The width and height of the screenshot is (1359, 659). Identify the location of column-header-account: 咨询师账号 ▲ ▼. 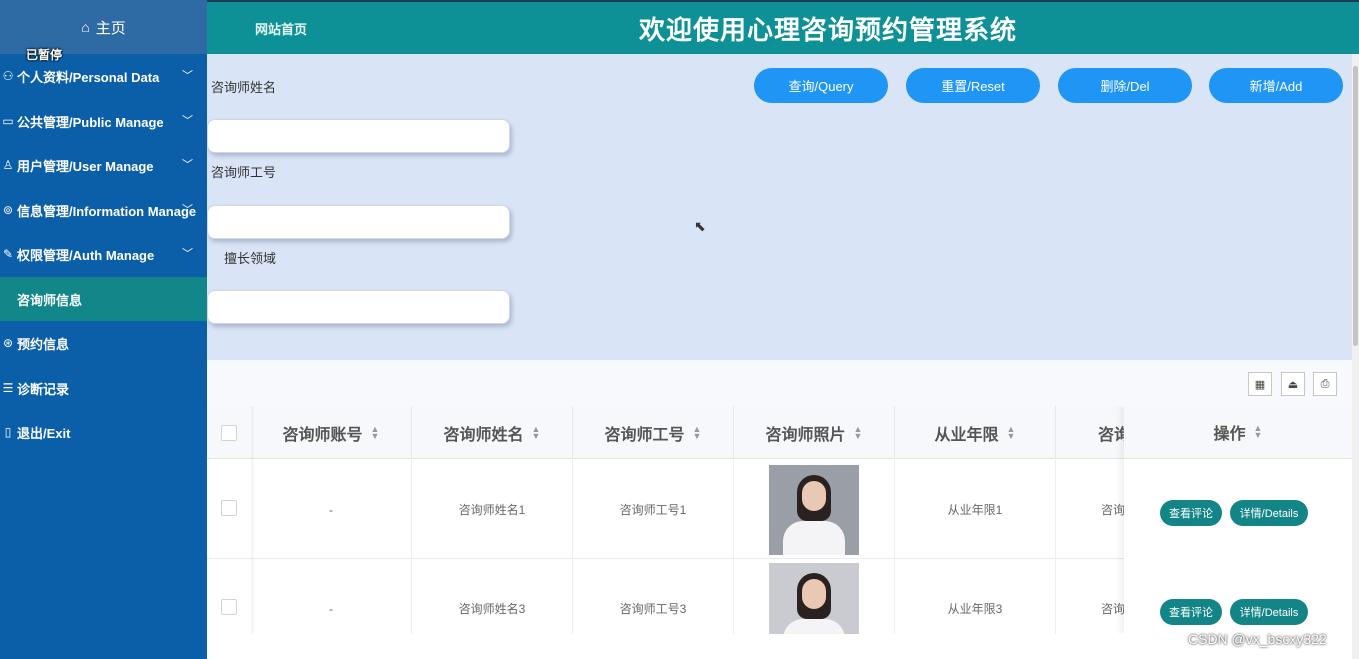
(331, 432).